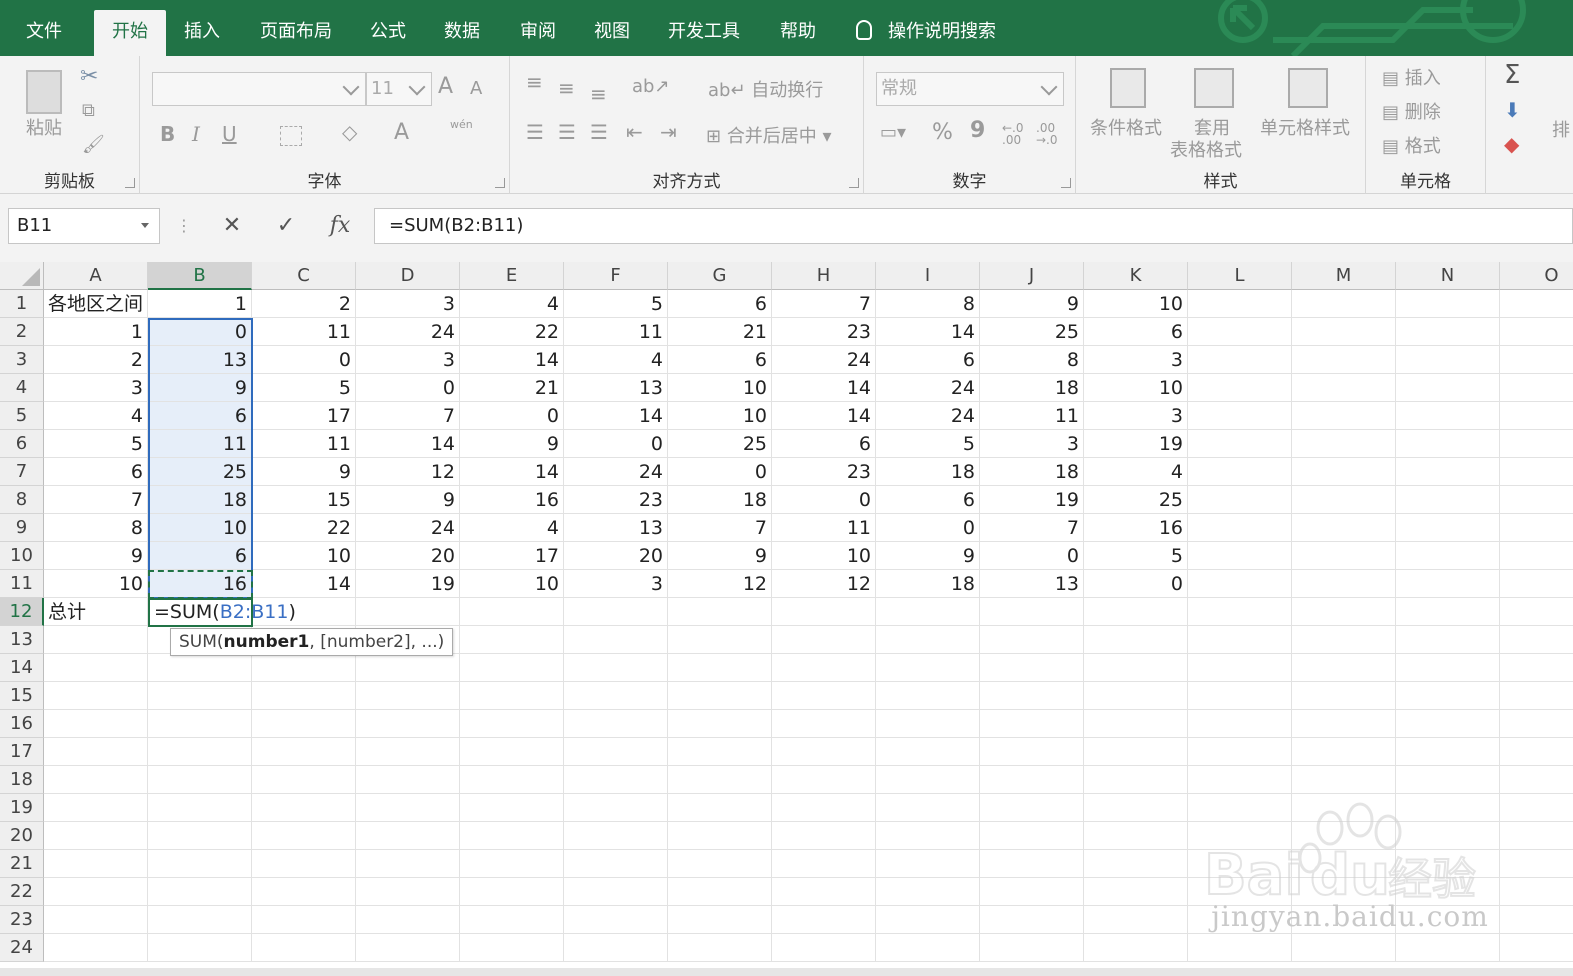 The height and width of the screenshot is (976, 1573). I want to click on cell-i24, so click(928, 948).